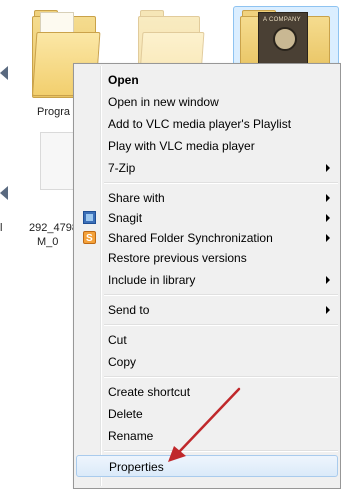 The height and width of the screenshot is (489, 341). What do you see at coordinates (200, 124) in the screenshot?
I see `menu-item-label: Add to VLC media player's Playlist` at bounding box center [200, 124].